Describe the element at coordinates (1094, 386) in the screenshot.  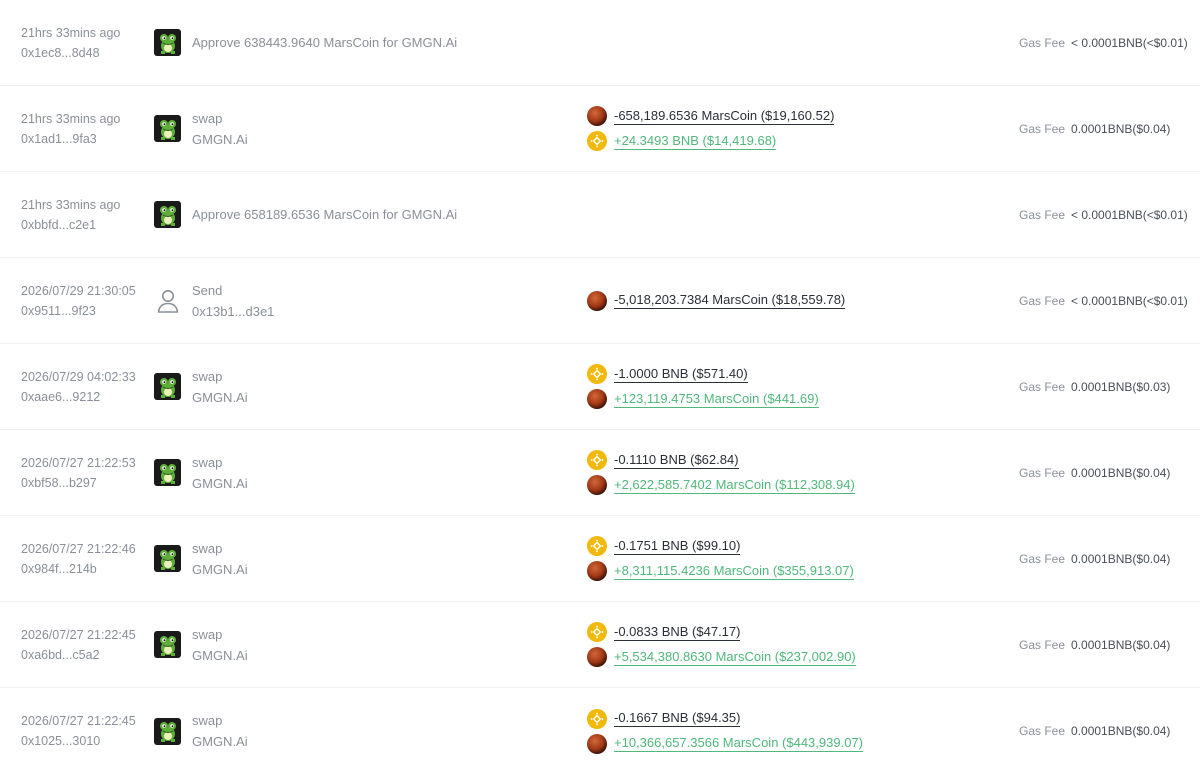
I see `gas-fee: Gas Fee 0.0001BNB($0.03)` at that location.